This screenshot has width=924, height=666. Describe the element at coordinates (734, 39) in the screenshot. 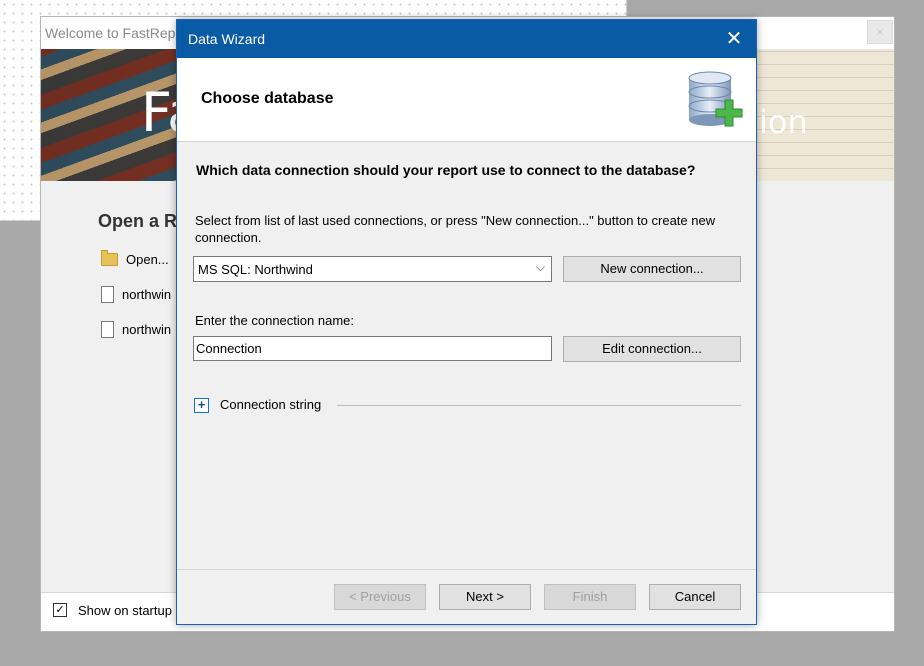

I see `wizard-close-button: ✕` at that location.